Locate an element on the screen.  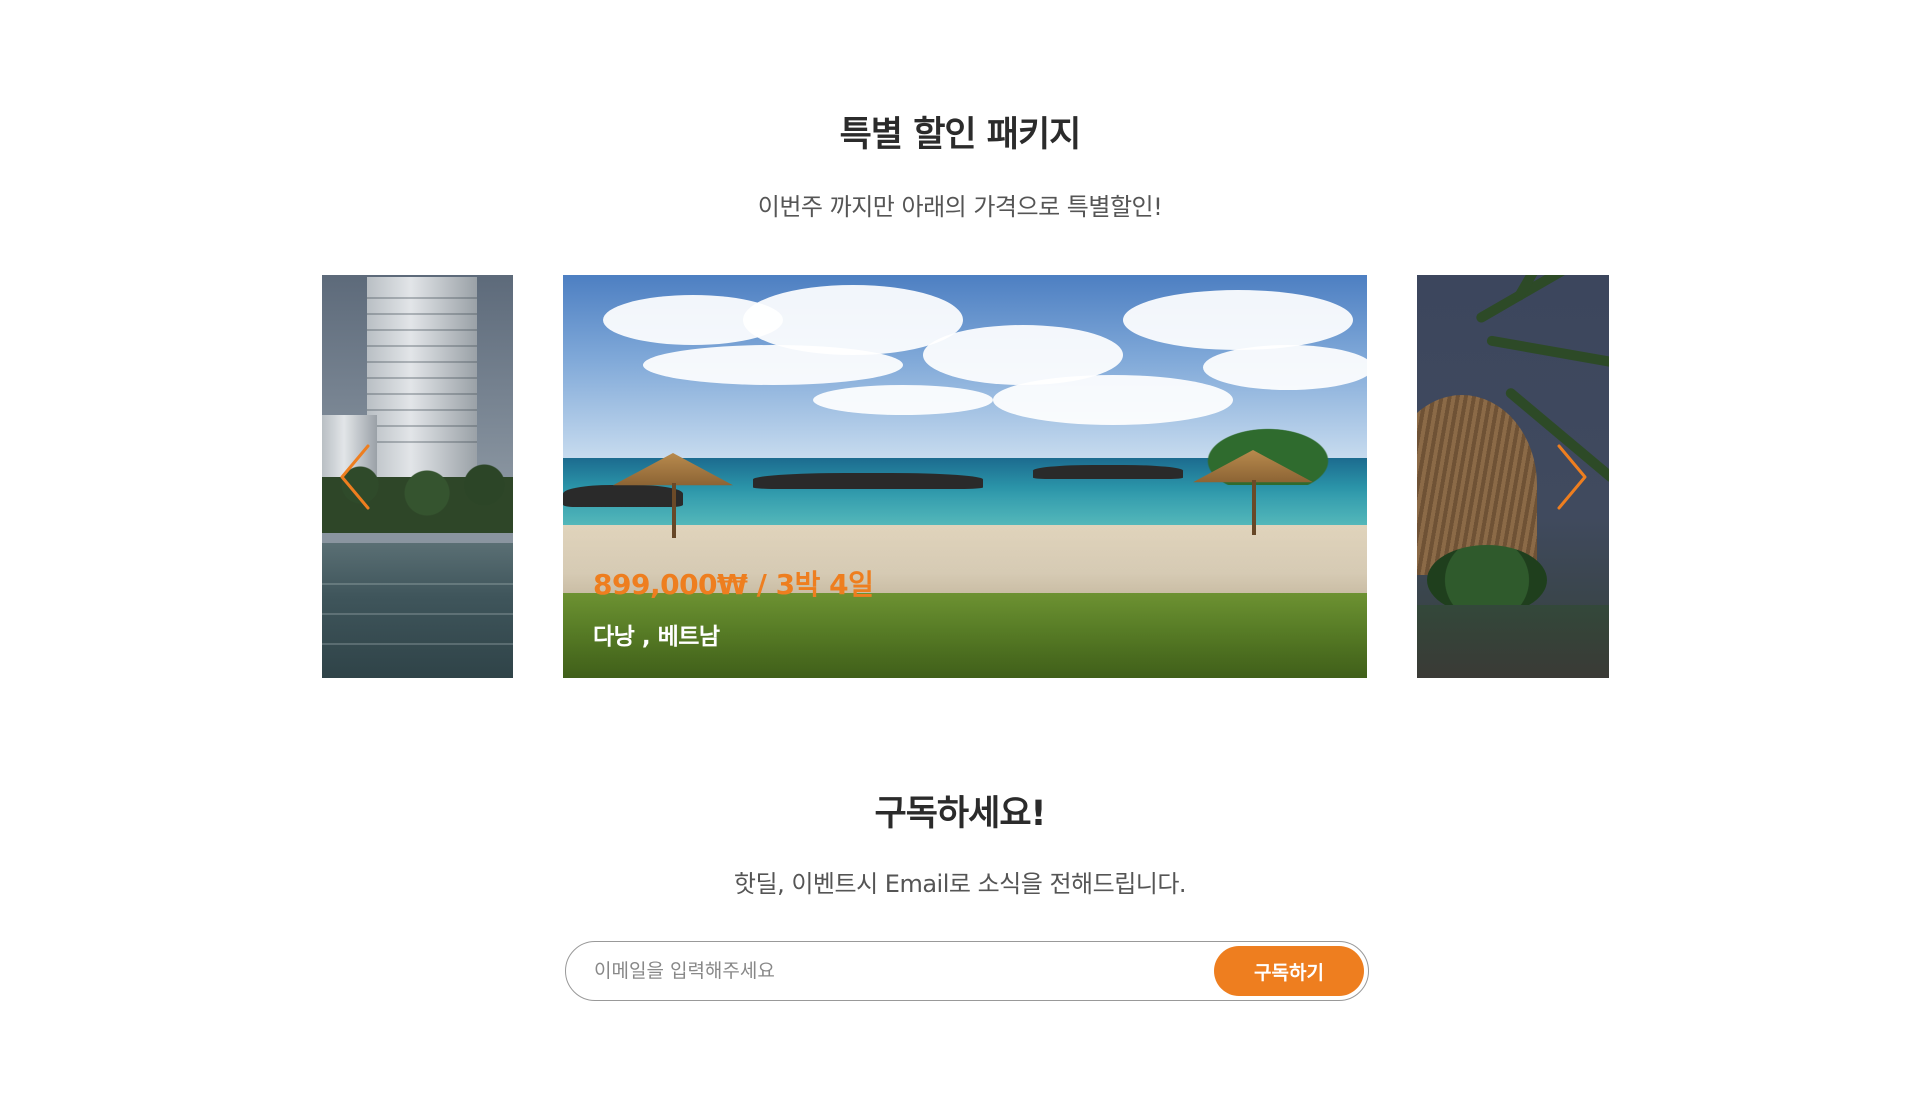
subscribe-title: 구독하세요! is located at coordinates (960, 814).